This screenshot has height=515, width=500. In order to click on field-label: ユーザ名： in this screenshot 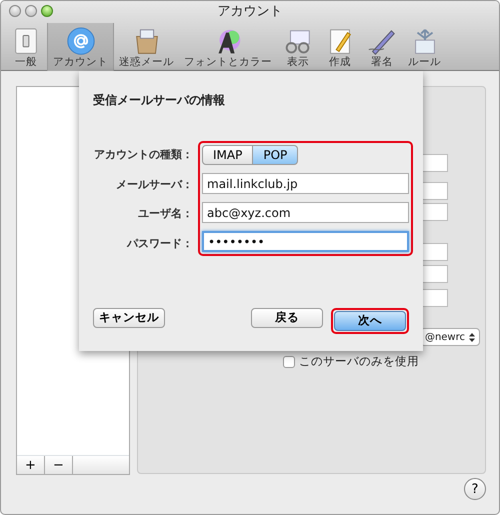, I will do `click(165, 214)`.